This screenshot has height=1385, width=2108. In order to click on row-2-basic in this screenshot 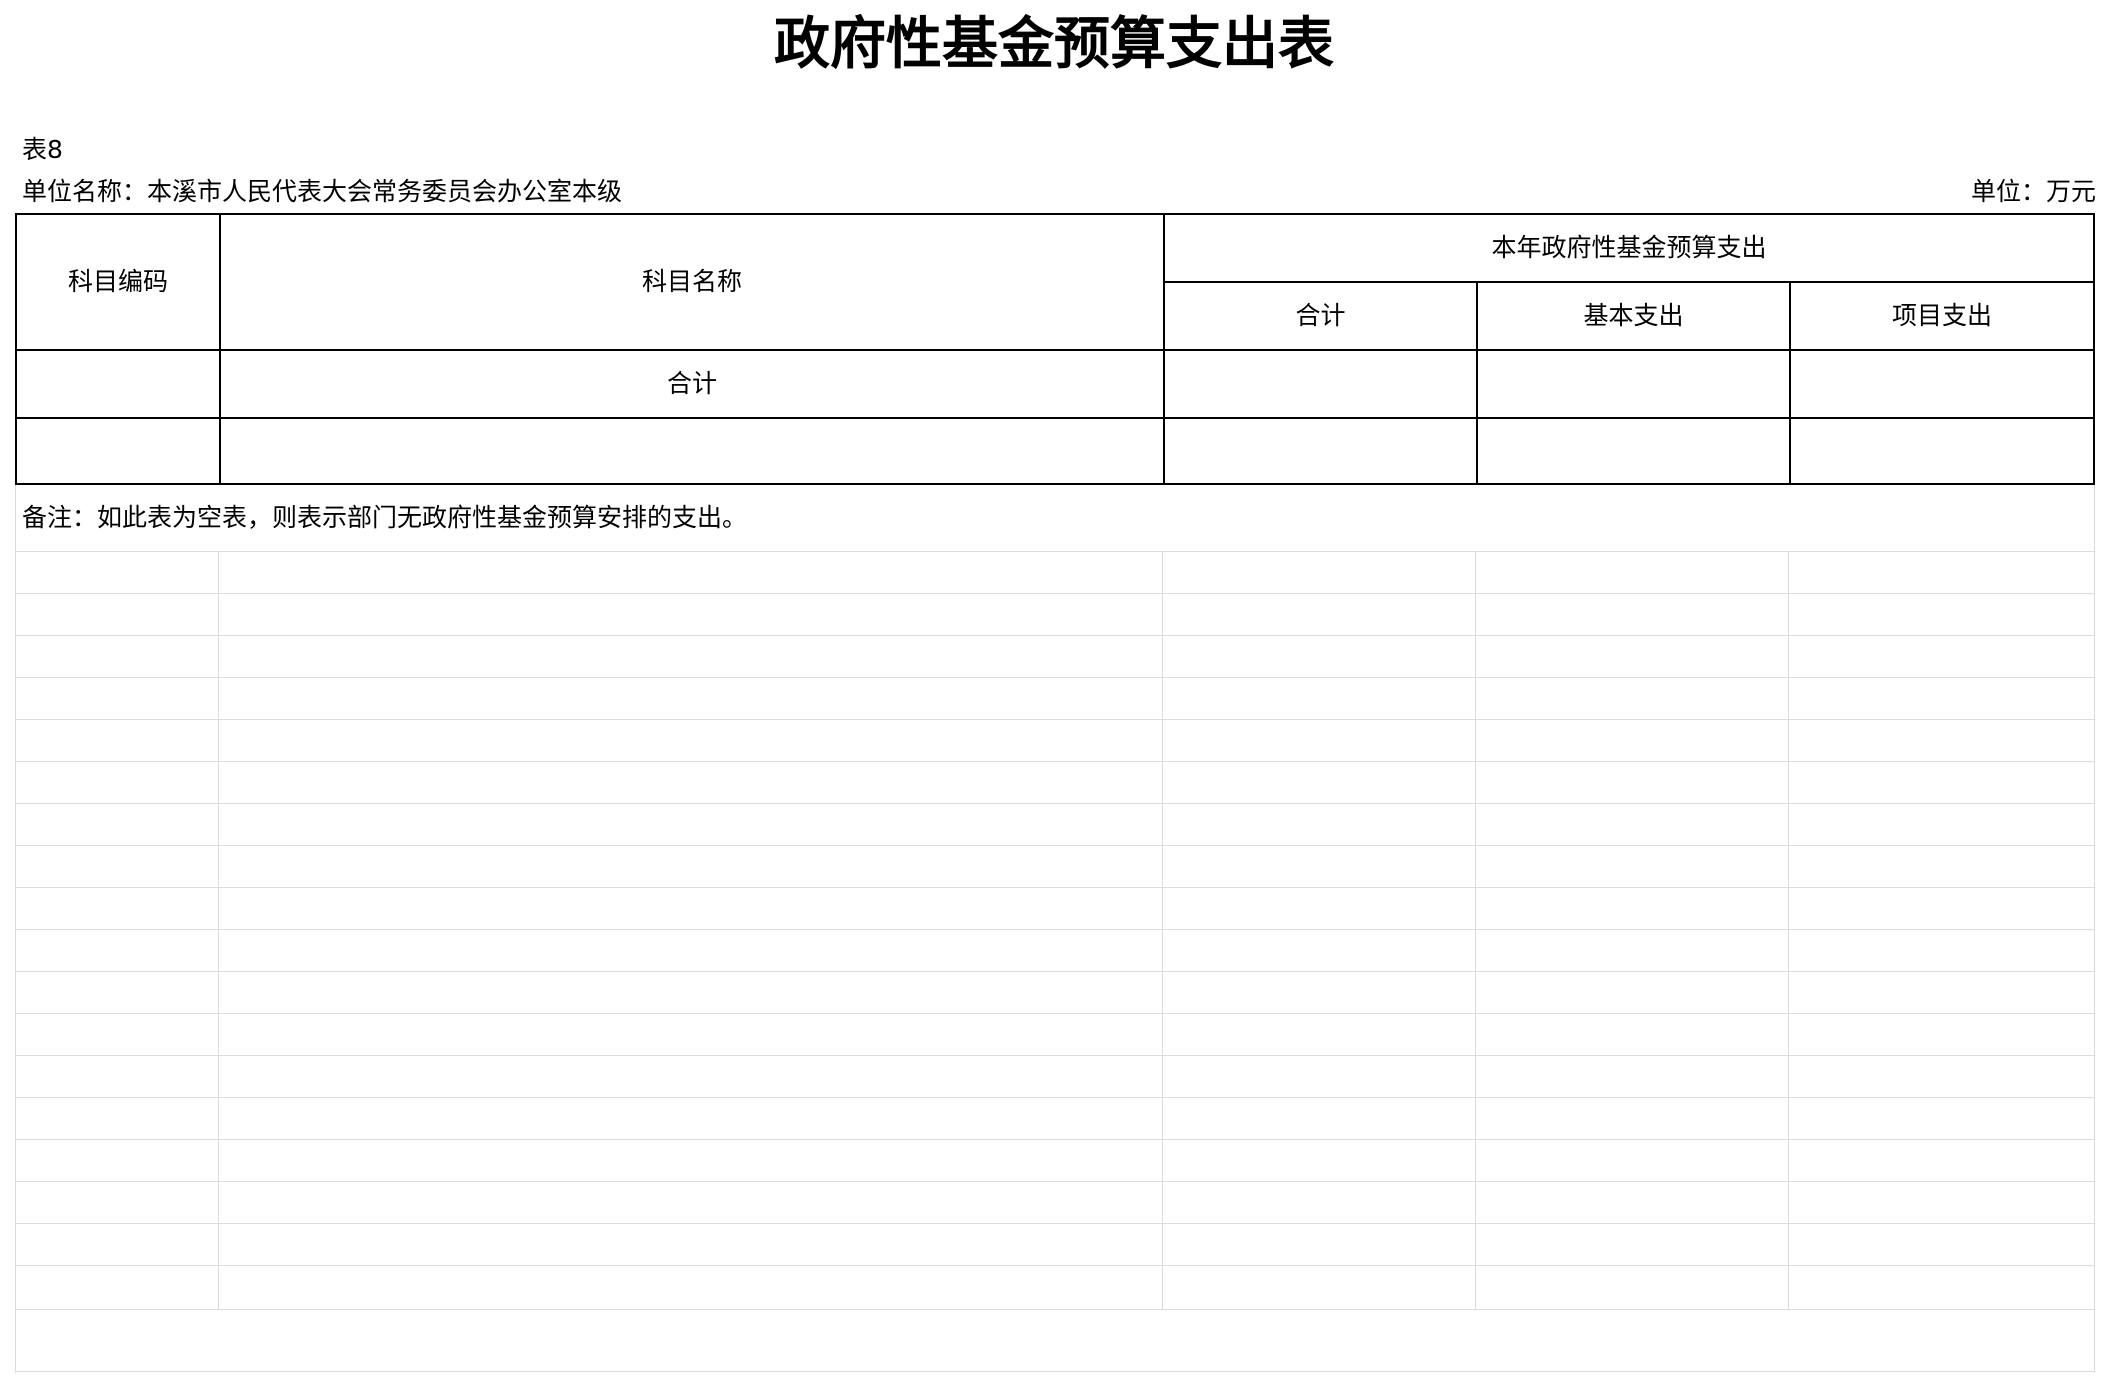, I will do `click(1633, 451)`.